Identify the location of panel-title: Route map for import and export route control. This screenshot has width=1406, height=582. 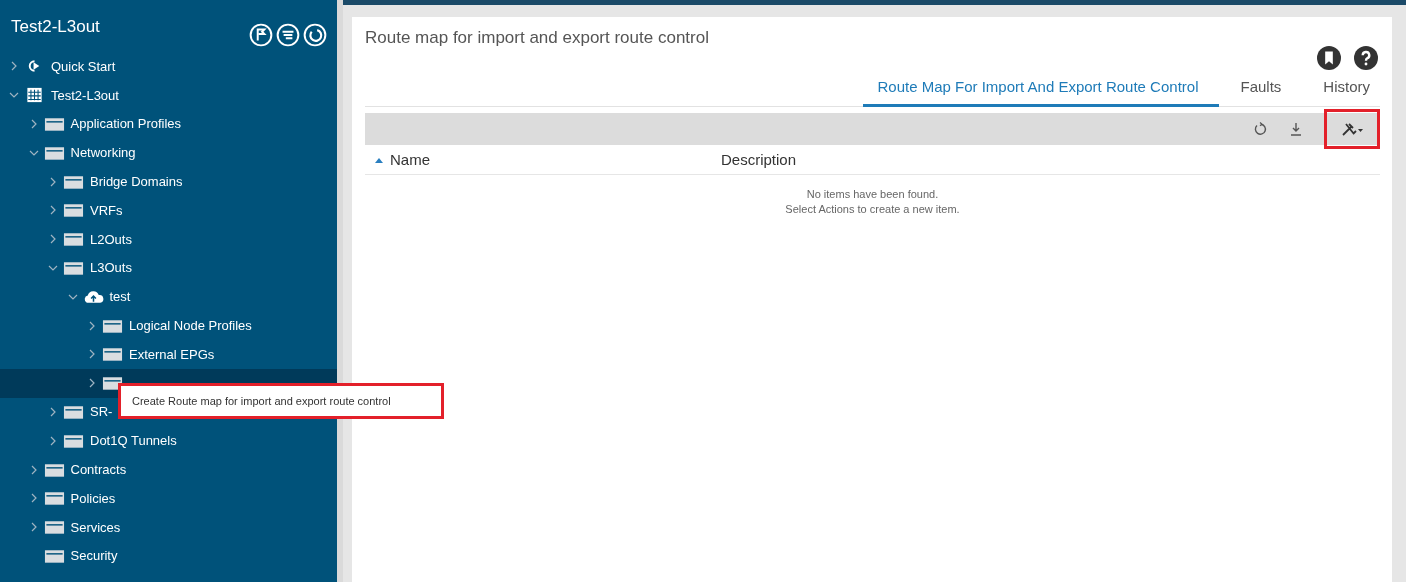
(537, 38).